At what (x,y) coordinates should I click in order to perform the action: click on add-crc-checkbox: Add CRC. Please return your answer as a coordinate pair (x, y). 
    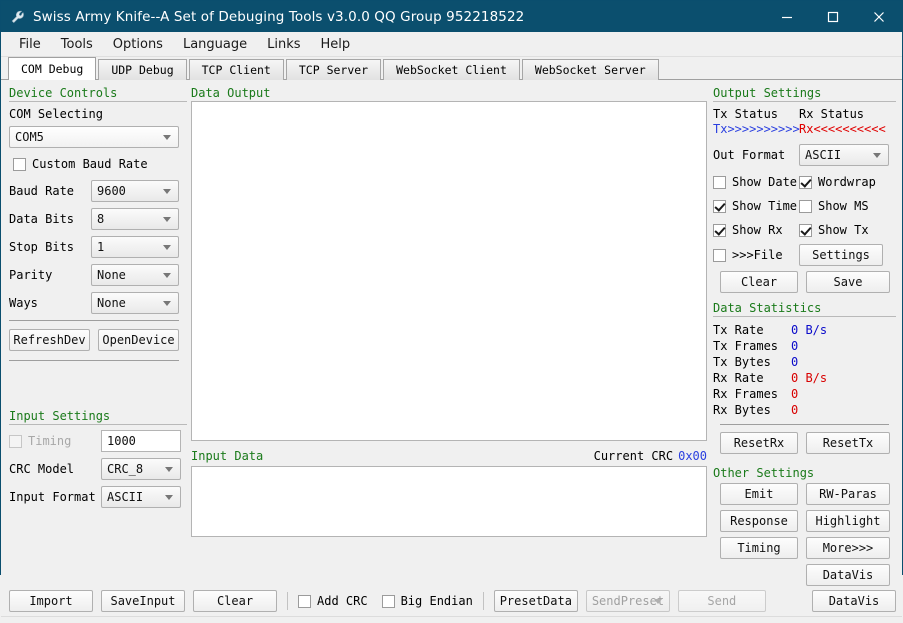
    Looking at the image, I should click on (333, 601).